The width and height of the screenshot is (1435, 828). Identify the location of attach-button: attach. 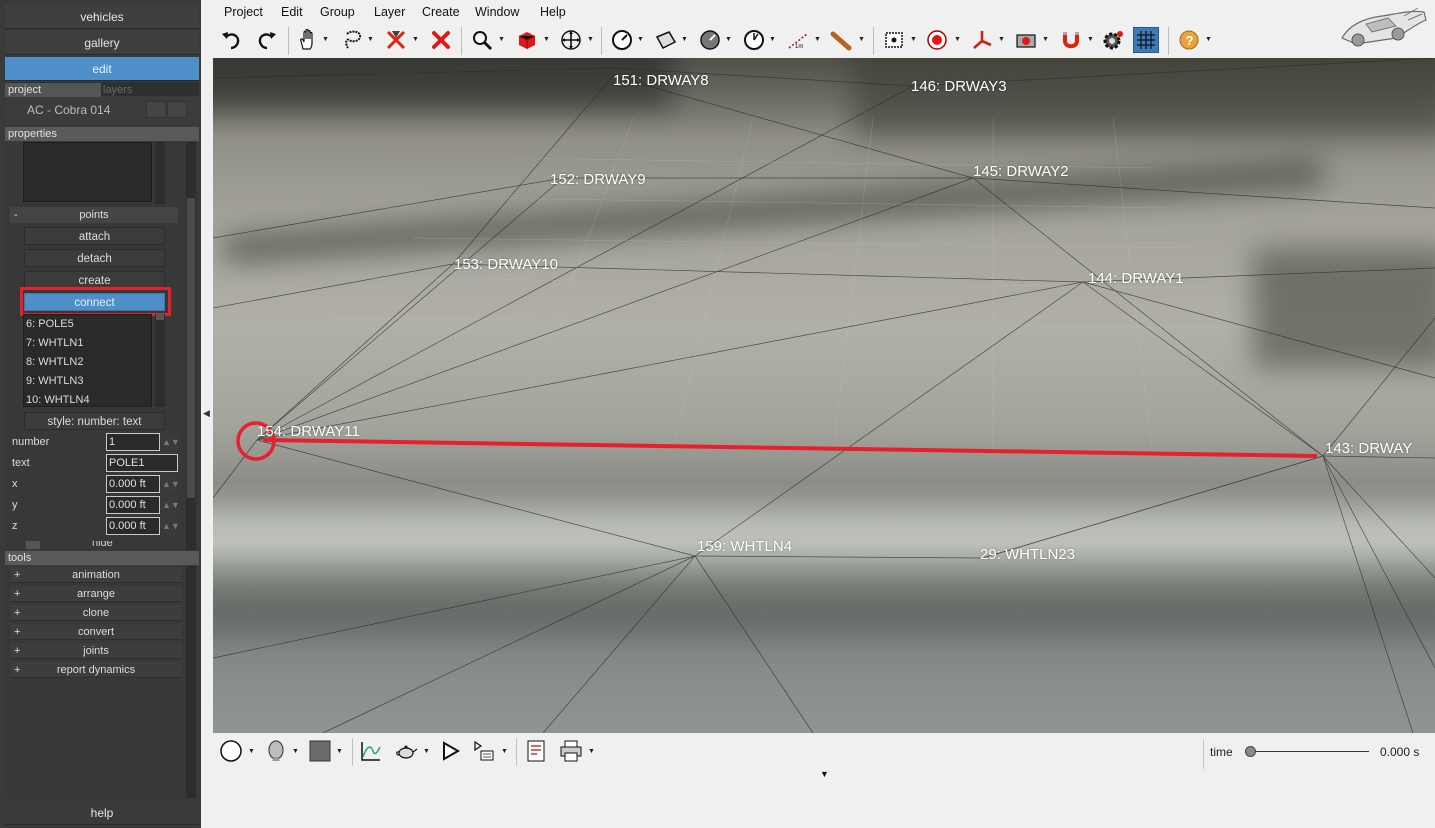
(94, 236).